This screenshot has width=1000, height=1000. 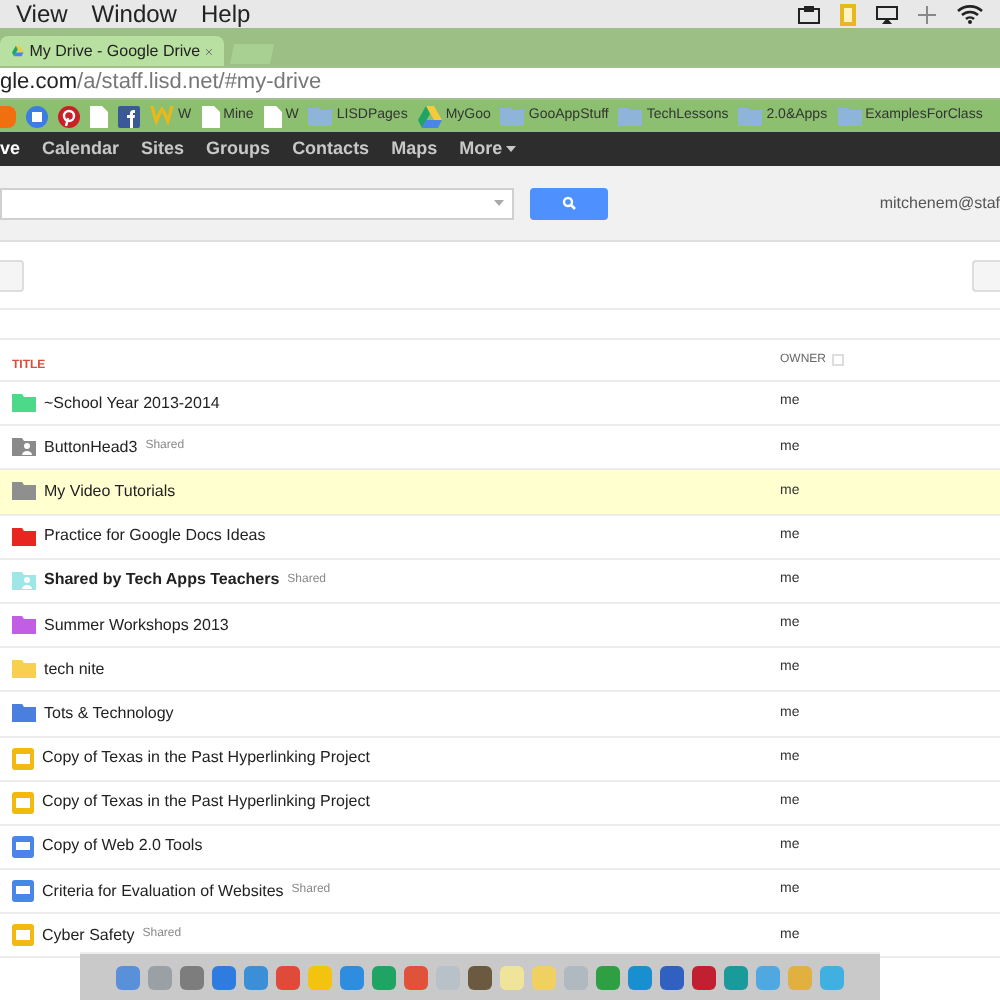 What do you see at coordinates (162, 580) in the screenshot?
I see `file-title: Shared by Tech Apps Teachers` at bounding box center [162, 580].